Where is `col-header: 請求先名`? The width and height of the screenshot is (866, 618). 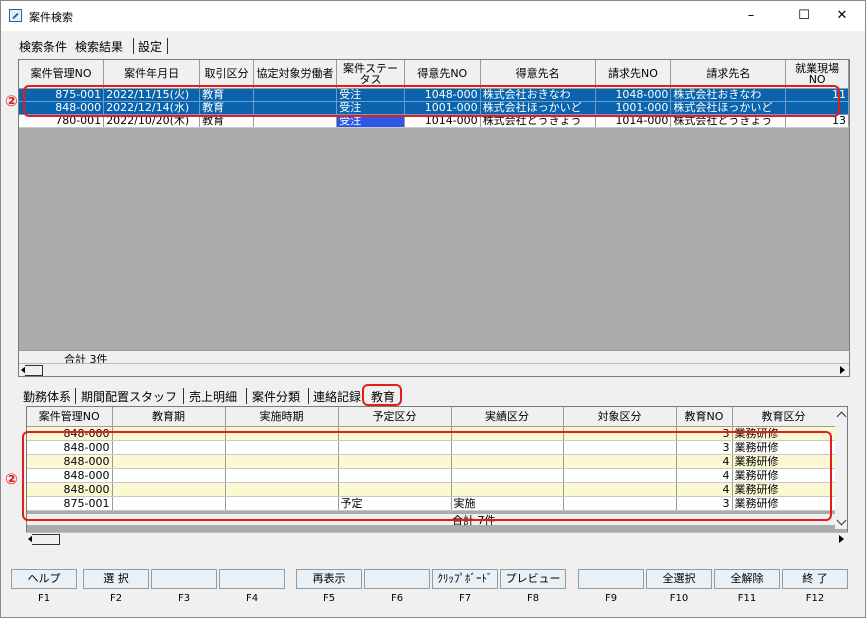
col-header: 請求先名 is located at coordinates (728, 74).